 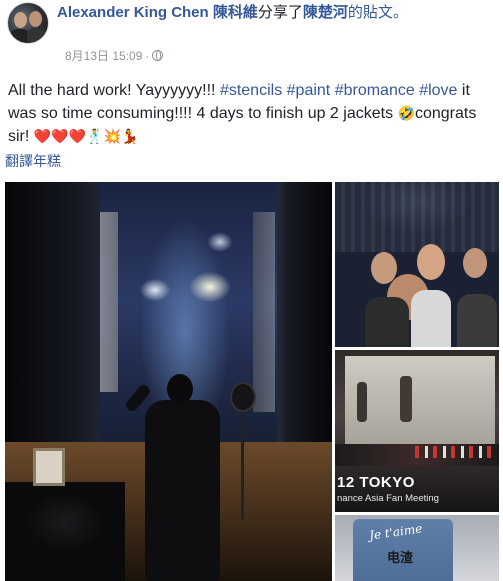 I want to click on tokyo-event-label: 12 TOKYO, so click(x=376, y=482).